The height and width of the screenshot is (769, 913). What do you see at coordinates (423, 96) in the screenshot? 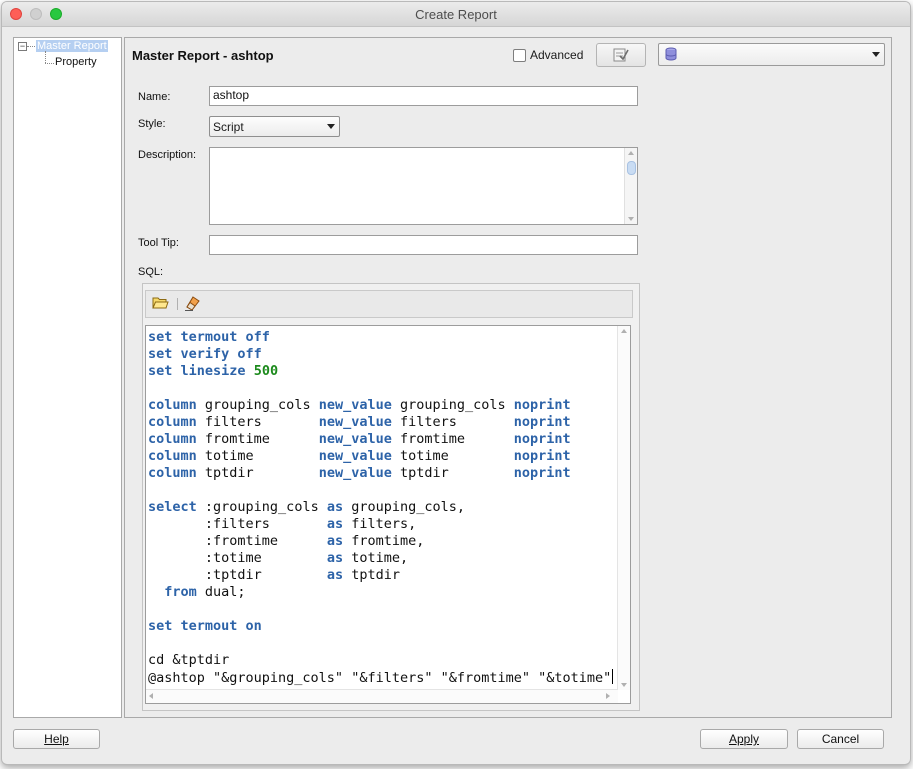
I see `name-input: ashtop` at bounding box center [423, 96].